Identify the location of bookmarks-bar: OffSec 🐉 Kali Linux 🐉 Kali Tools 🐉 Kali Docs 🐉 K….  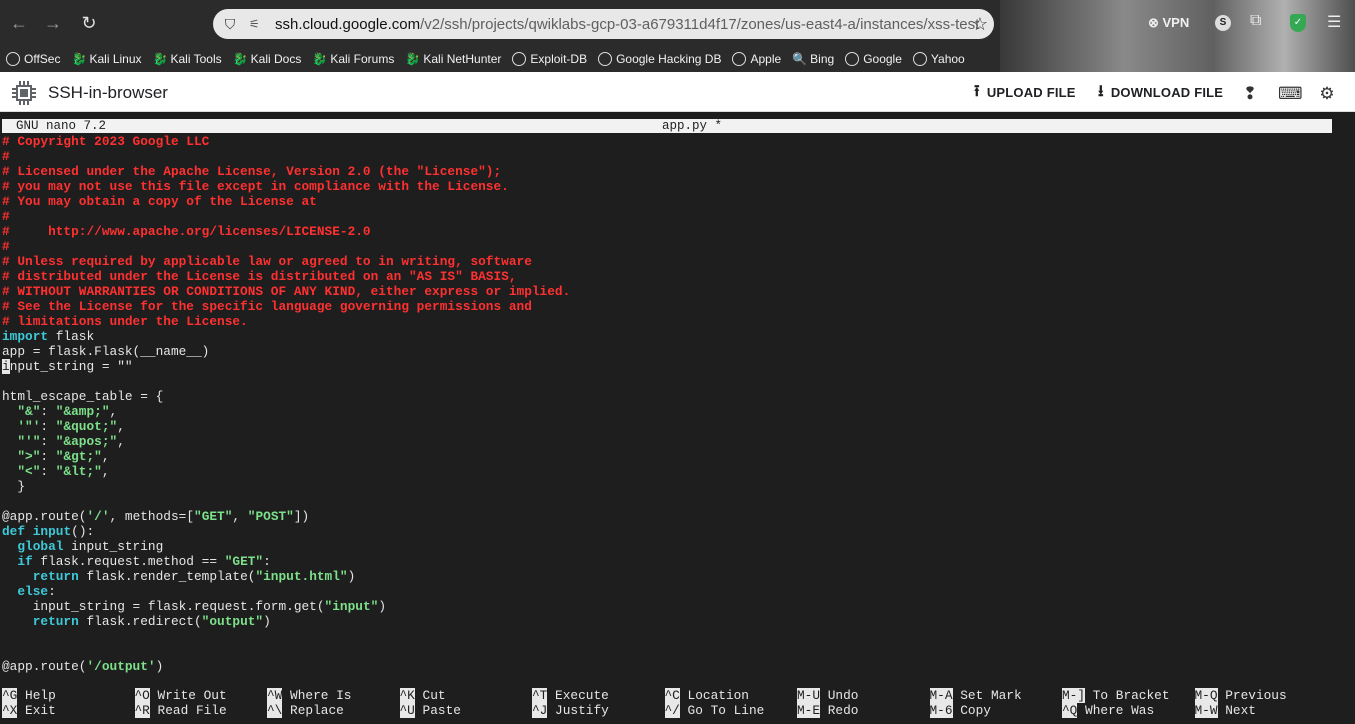
(677, 59).